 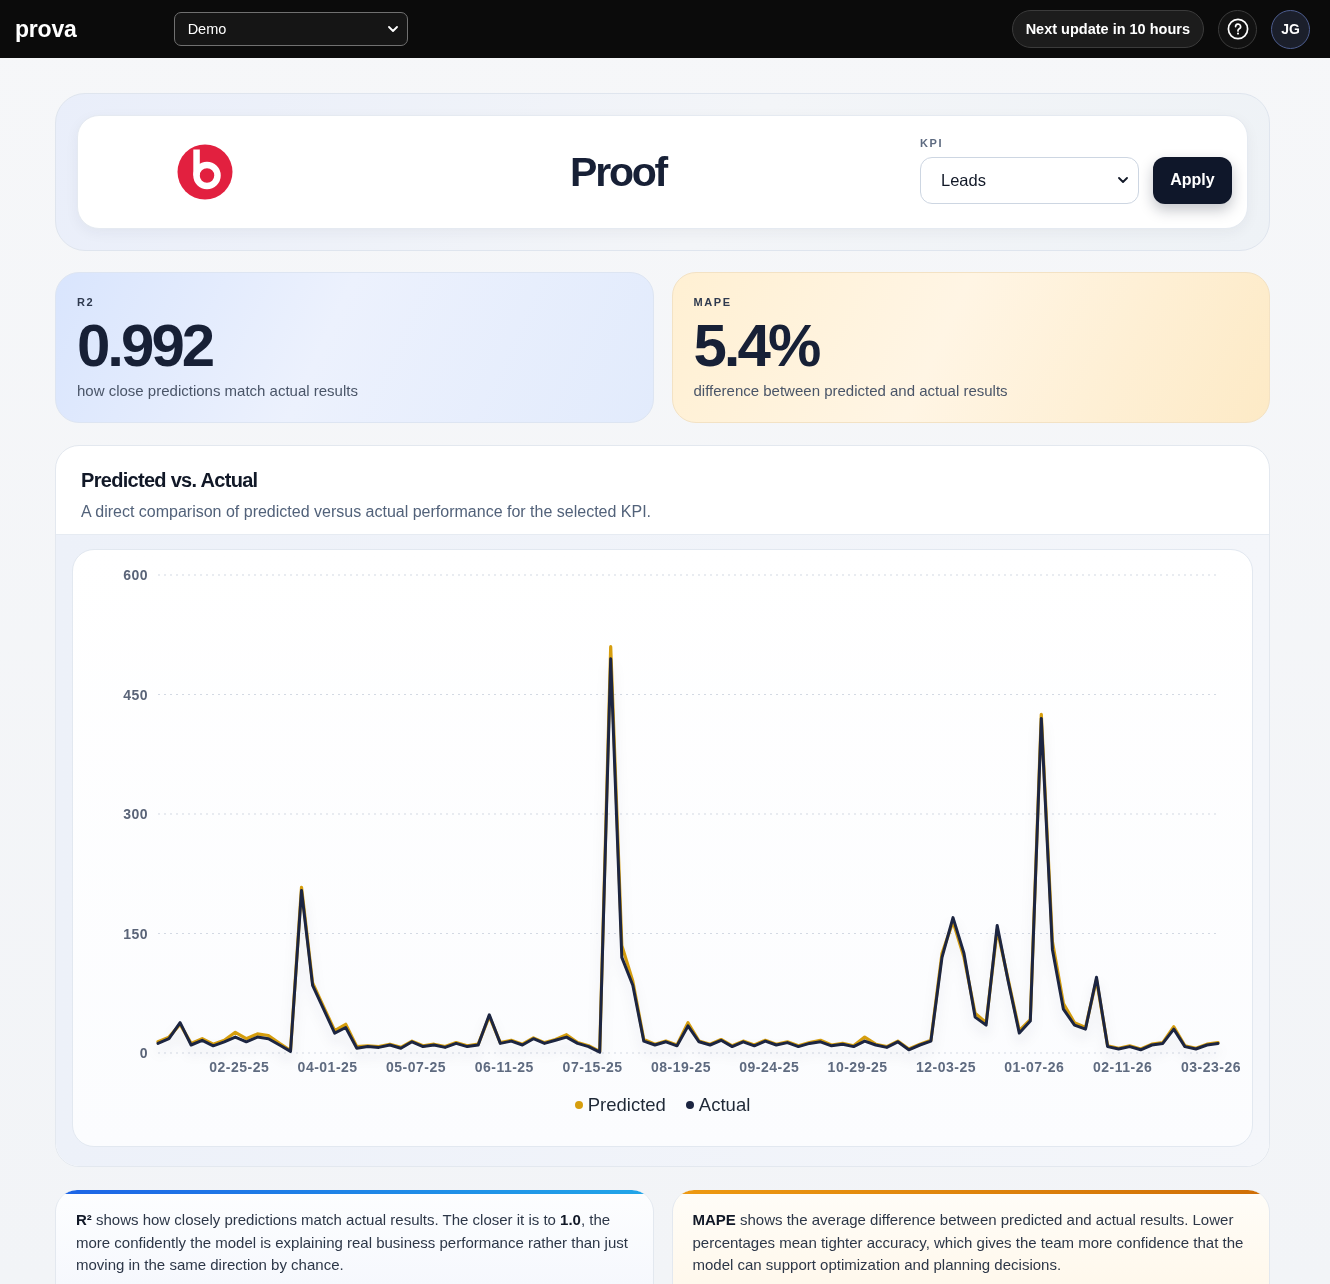 What do you see at coordinates (352, 1242) in the screenshot?
I see `info-text: R² shows how closely predictions match actual results. The closer it is to 1.0, the more confidently the model is explaining real business performance rather than just moving in the same direction by chance.` at bounding box center [352, 1242].